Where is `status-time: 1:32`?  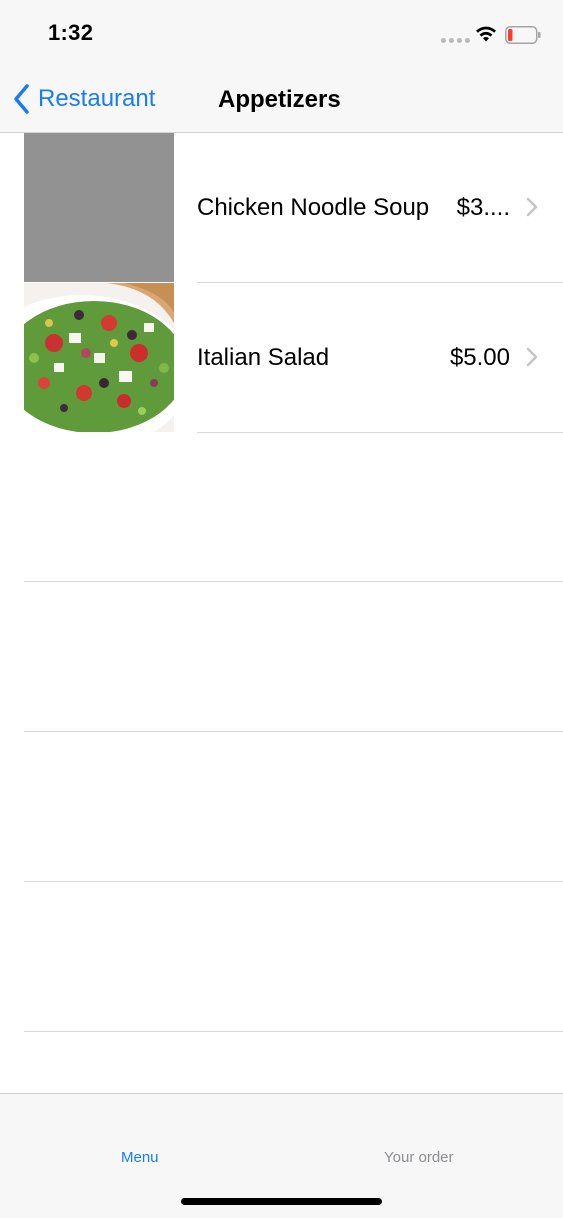
status-time: 1:32 is located at coordinates (71, 32).